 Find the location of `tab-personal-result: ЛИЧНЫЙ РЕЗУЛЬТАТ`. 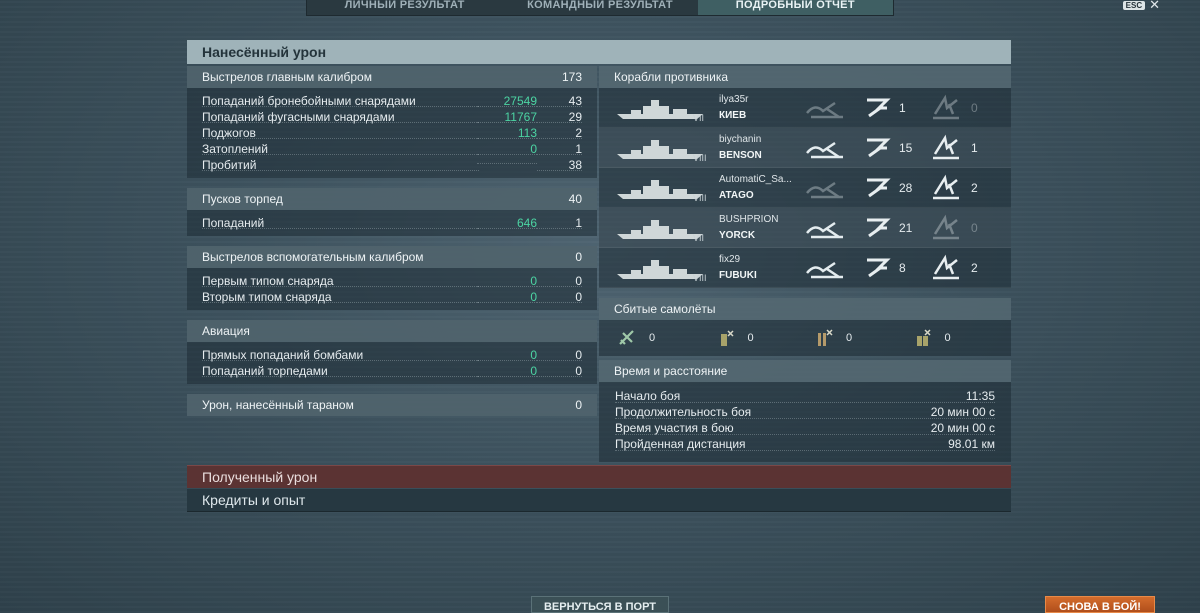

tab-personal-result: ЛИЧНЫЙ РЕЗУЛЬТАТ is located at coordinates (404, 7).